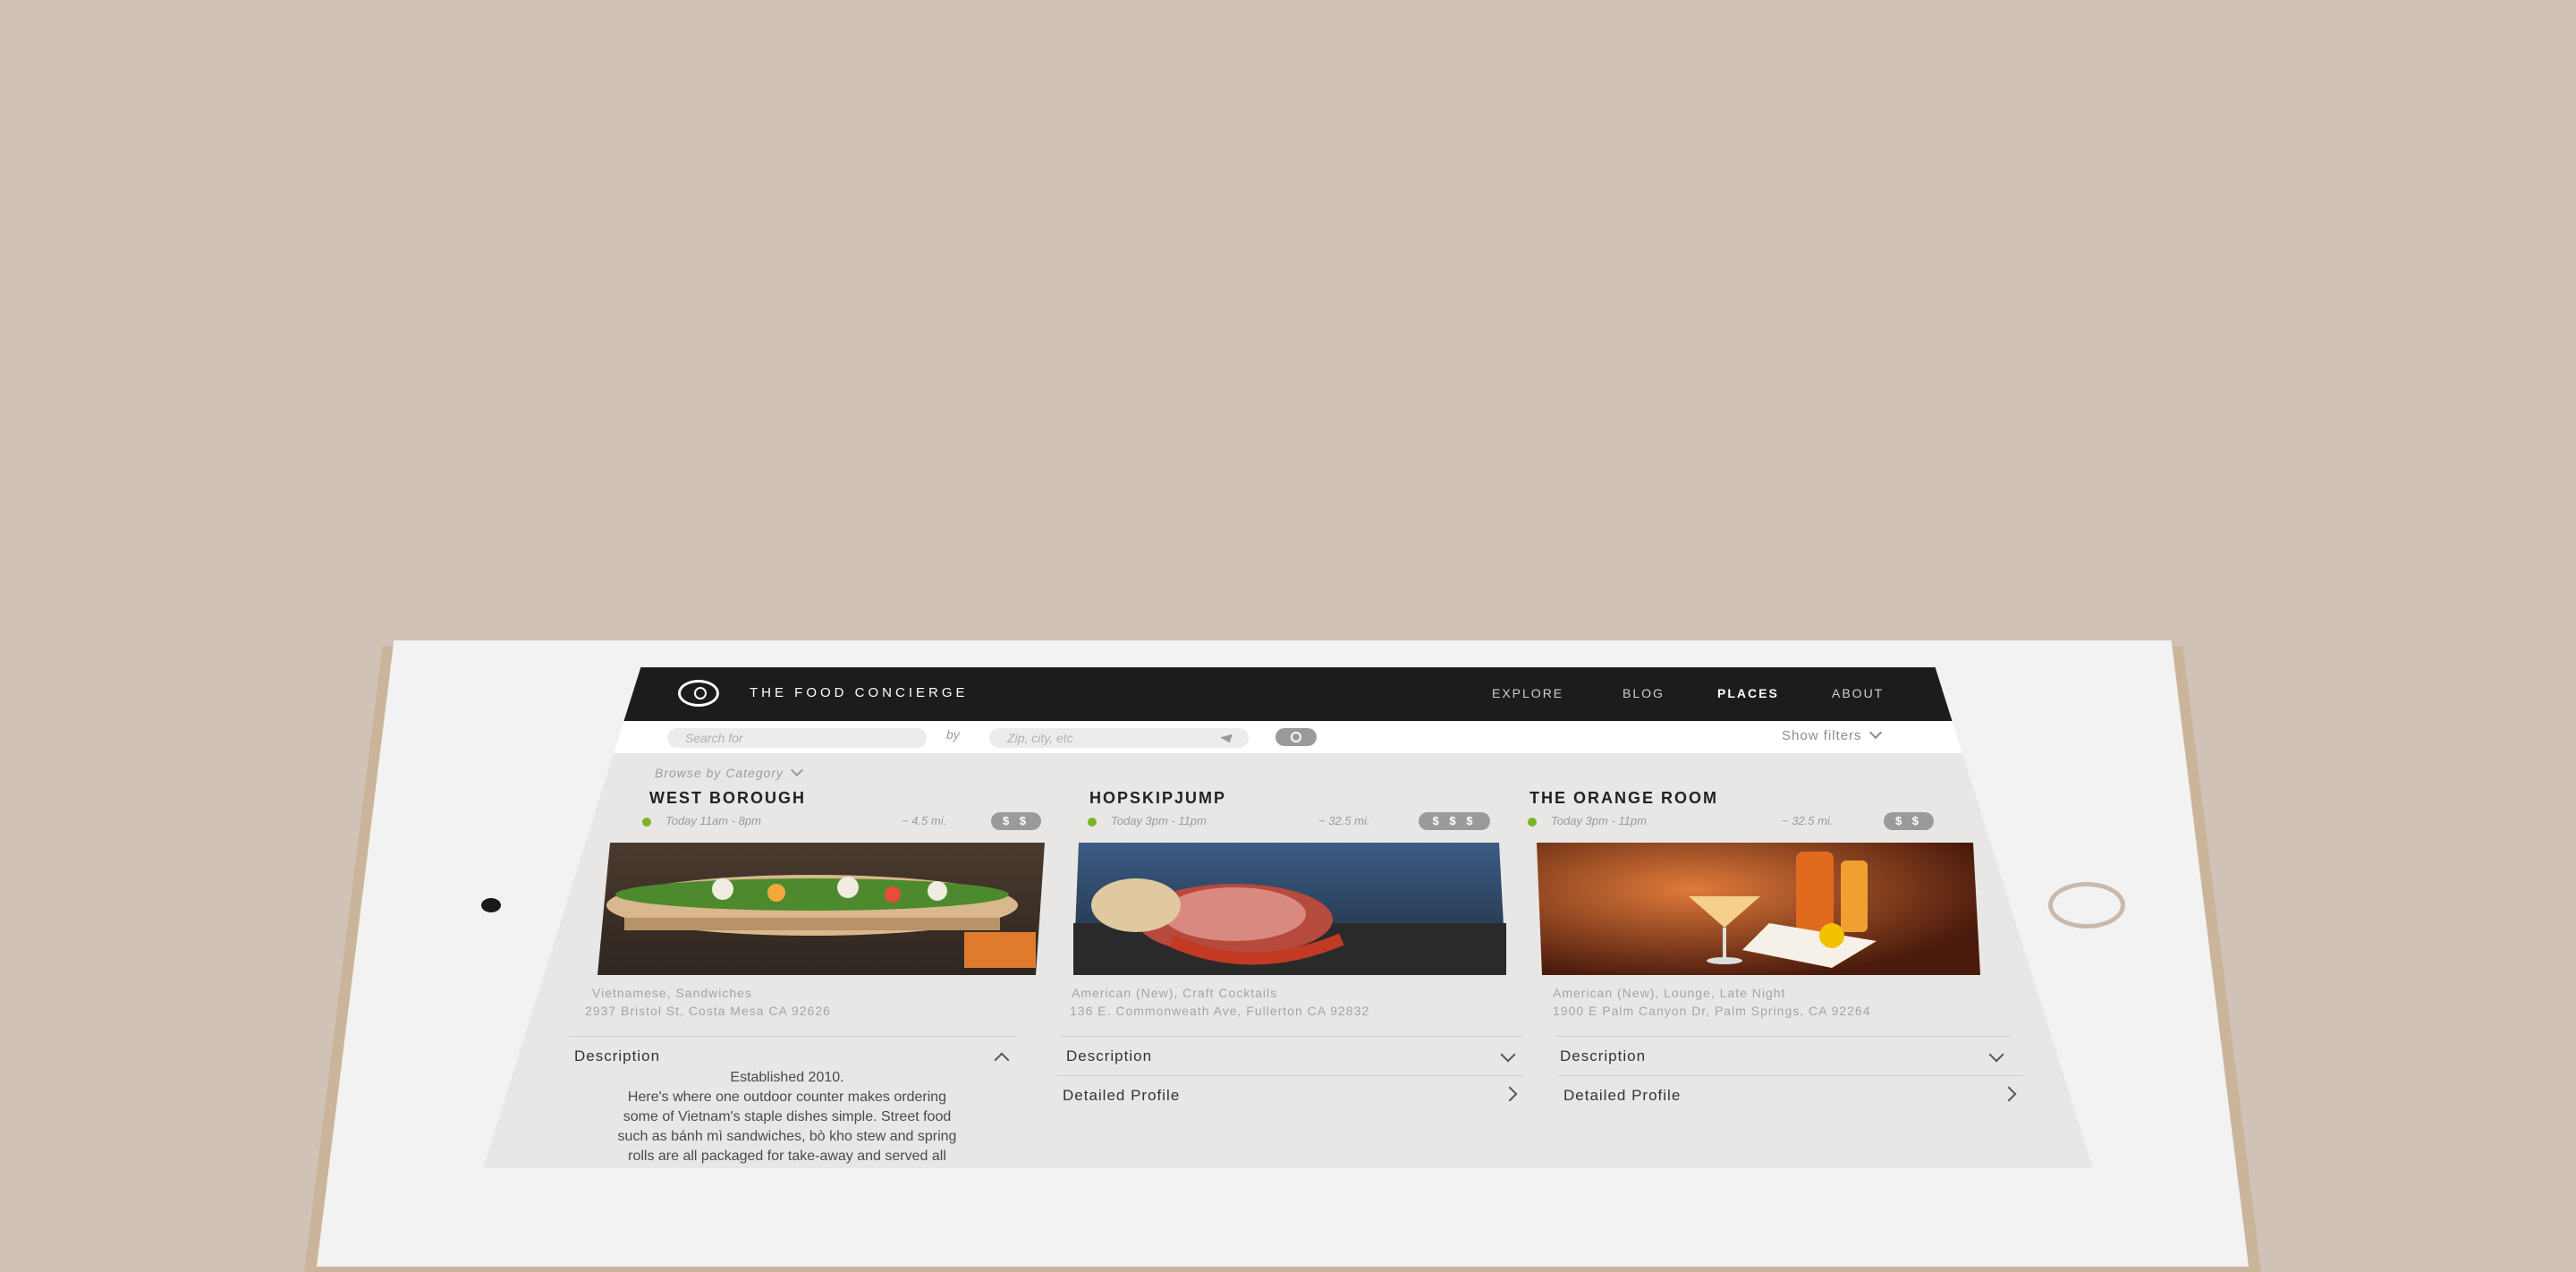 The width and height of the screenshot is (2576, 1272). Describe the element at coordinates (1822, 735) in the screenshot. I see `show-filters-label: Show filters` at that location.